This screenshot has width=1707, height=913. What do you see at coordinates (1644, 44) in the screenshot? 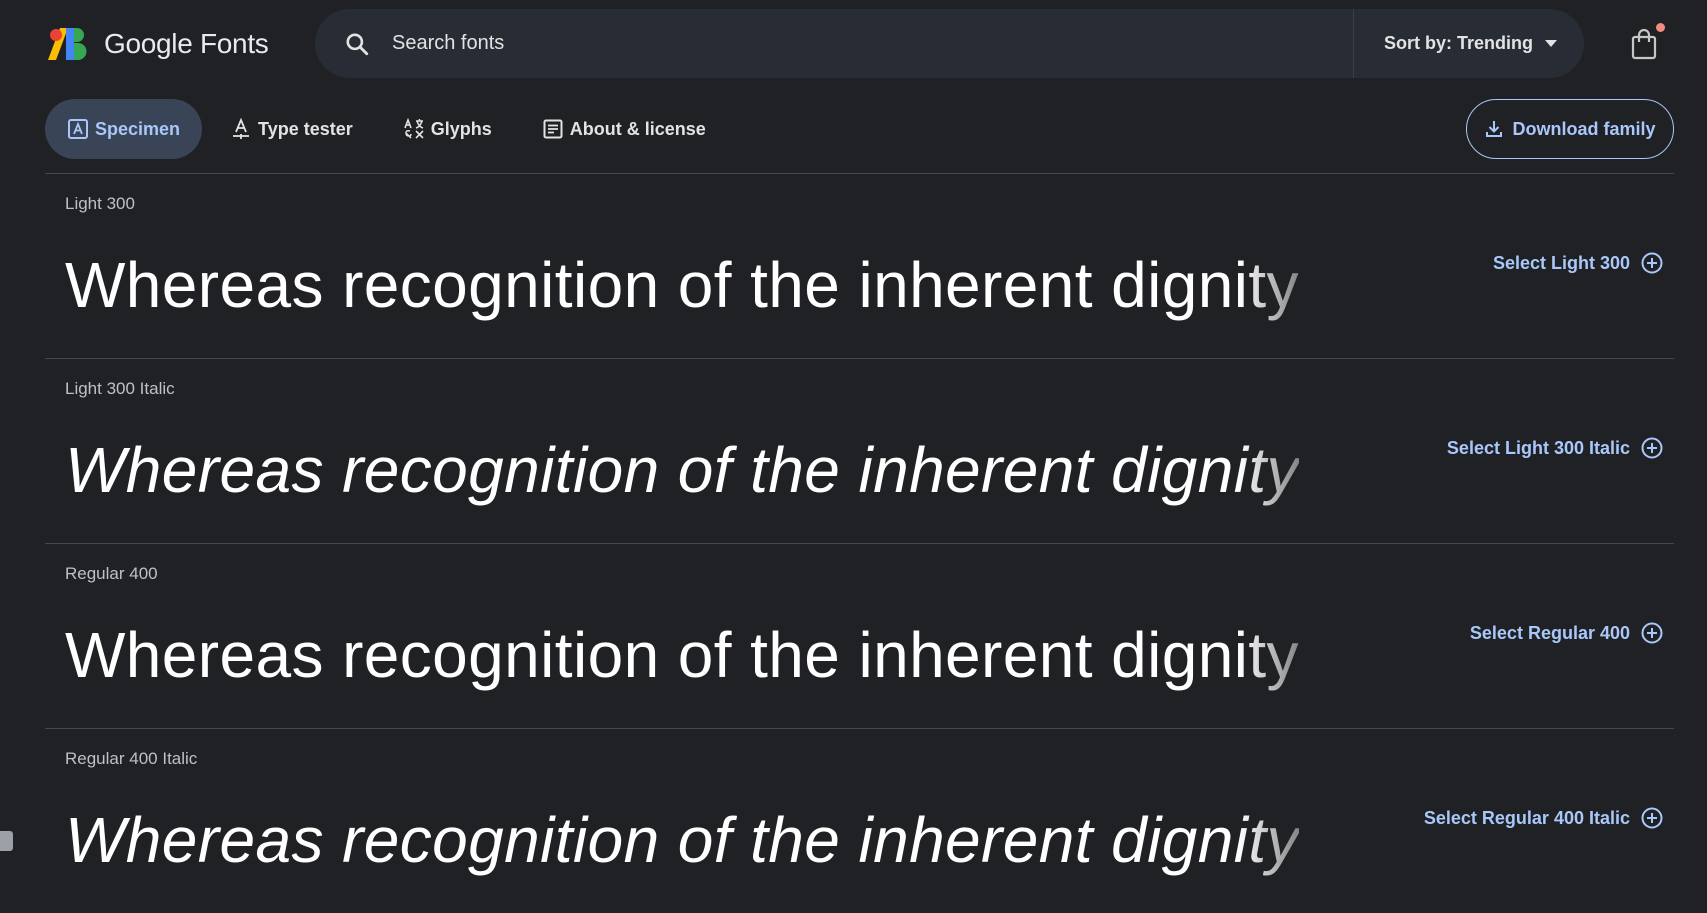
I see `shopping-bag-icon` at bounding box center [1644, 44].